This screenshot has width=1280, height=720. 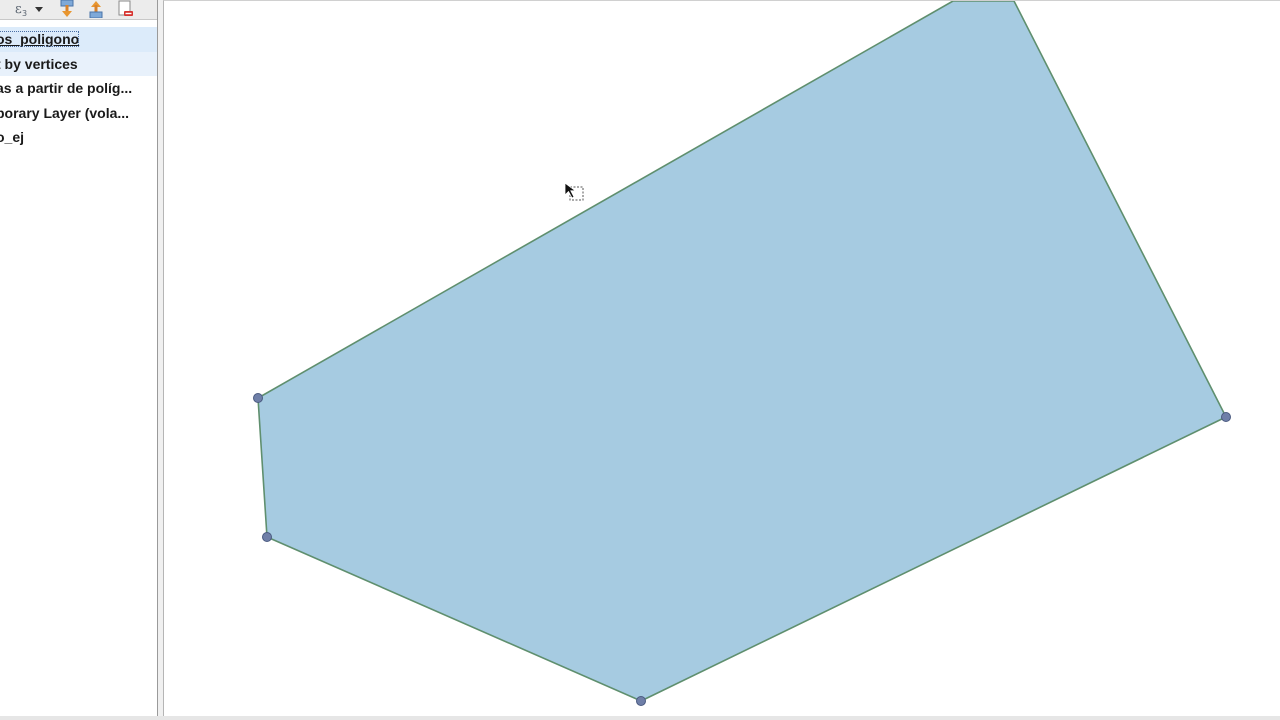 I want to click on layer-item-vertices-poligono: os_poligono, so click(x=78, y=39).